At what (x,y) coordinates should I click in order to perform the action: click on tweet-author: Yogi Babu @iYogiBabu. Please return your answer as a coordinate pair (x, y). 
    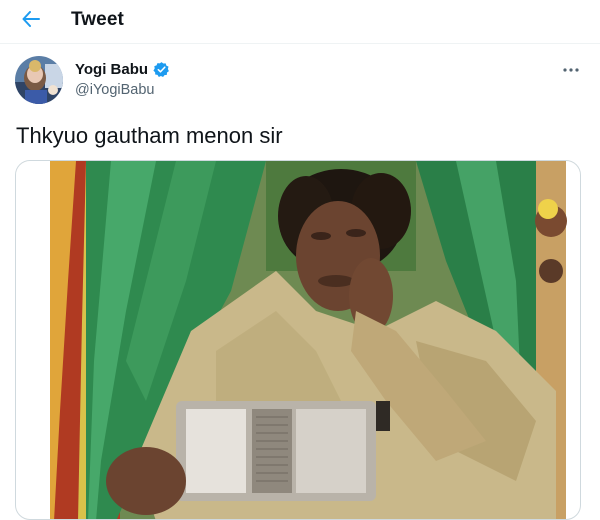
    Looking at the image, I should click on (300, 79).